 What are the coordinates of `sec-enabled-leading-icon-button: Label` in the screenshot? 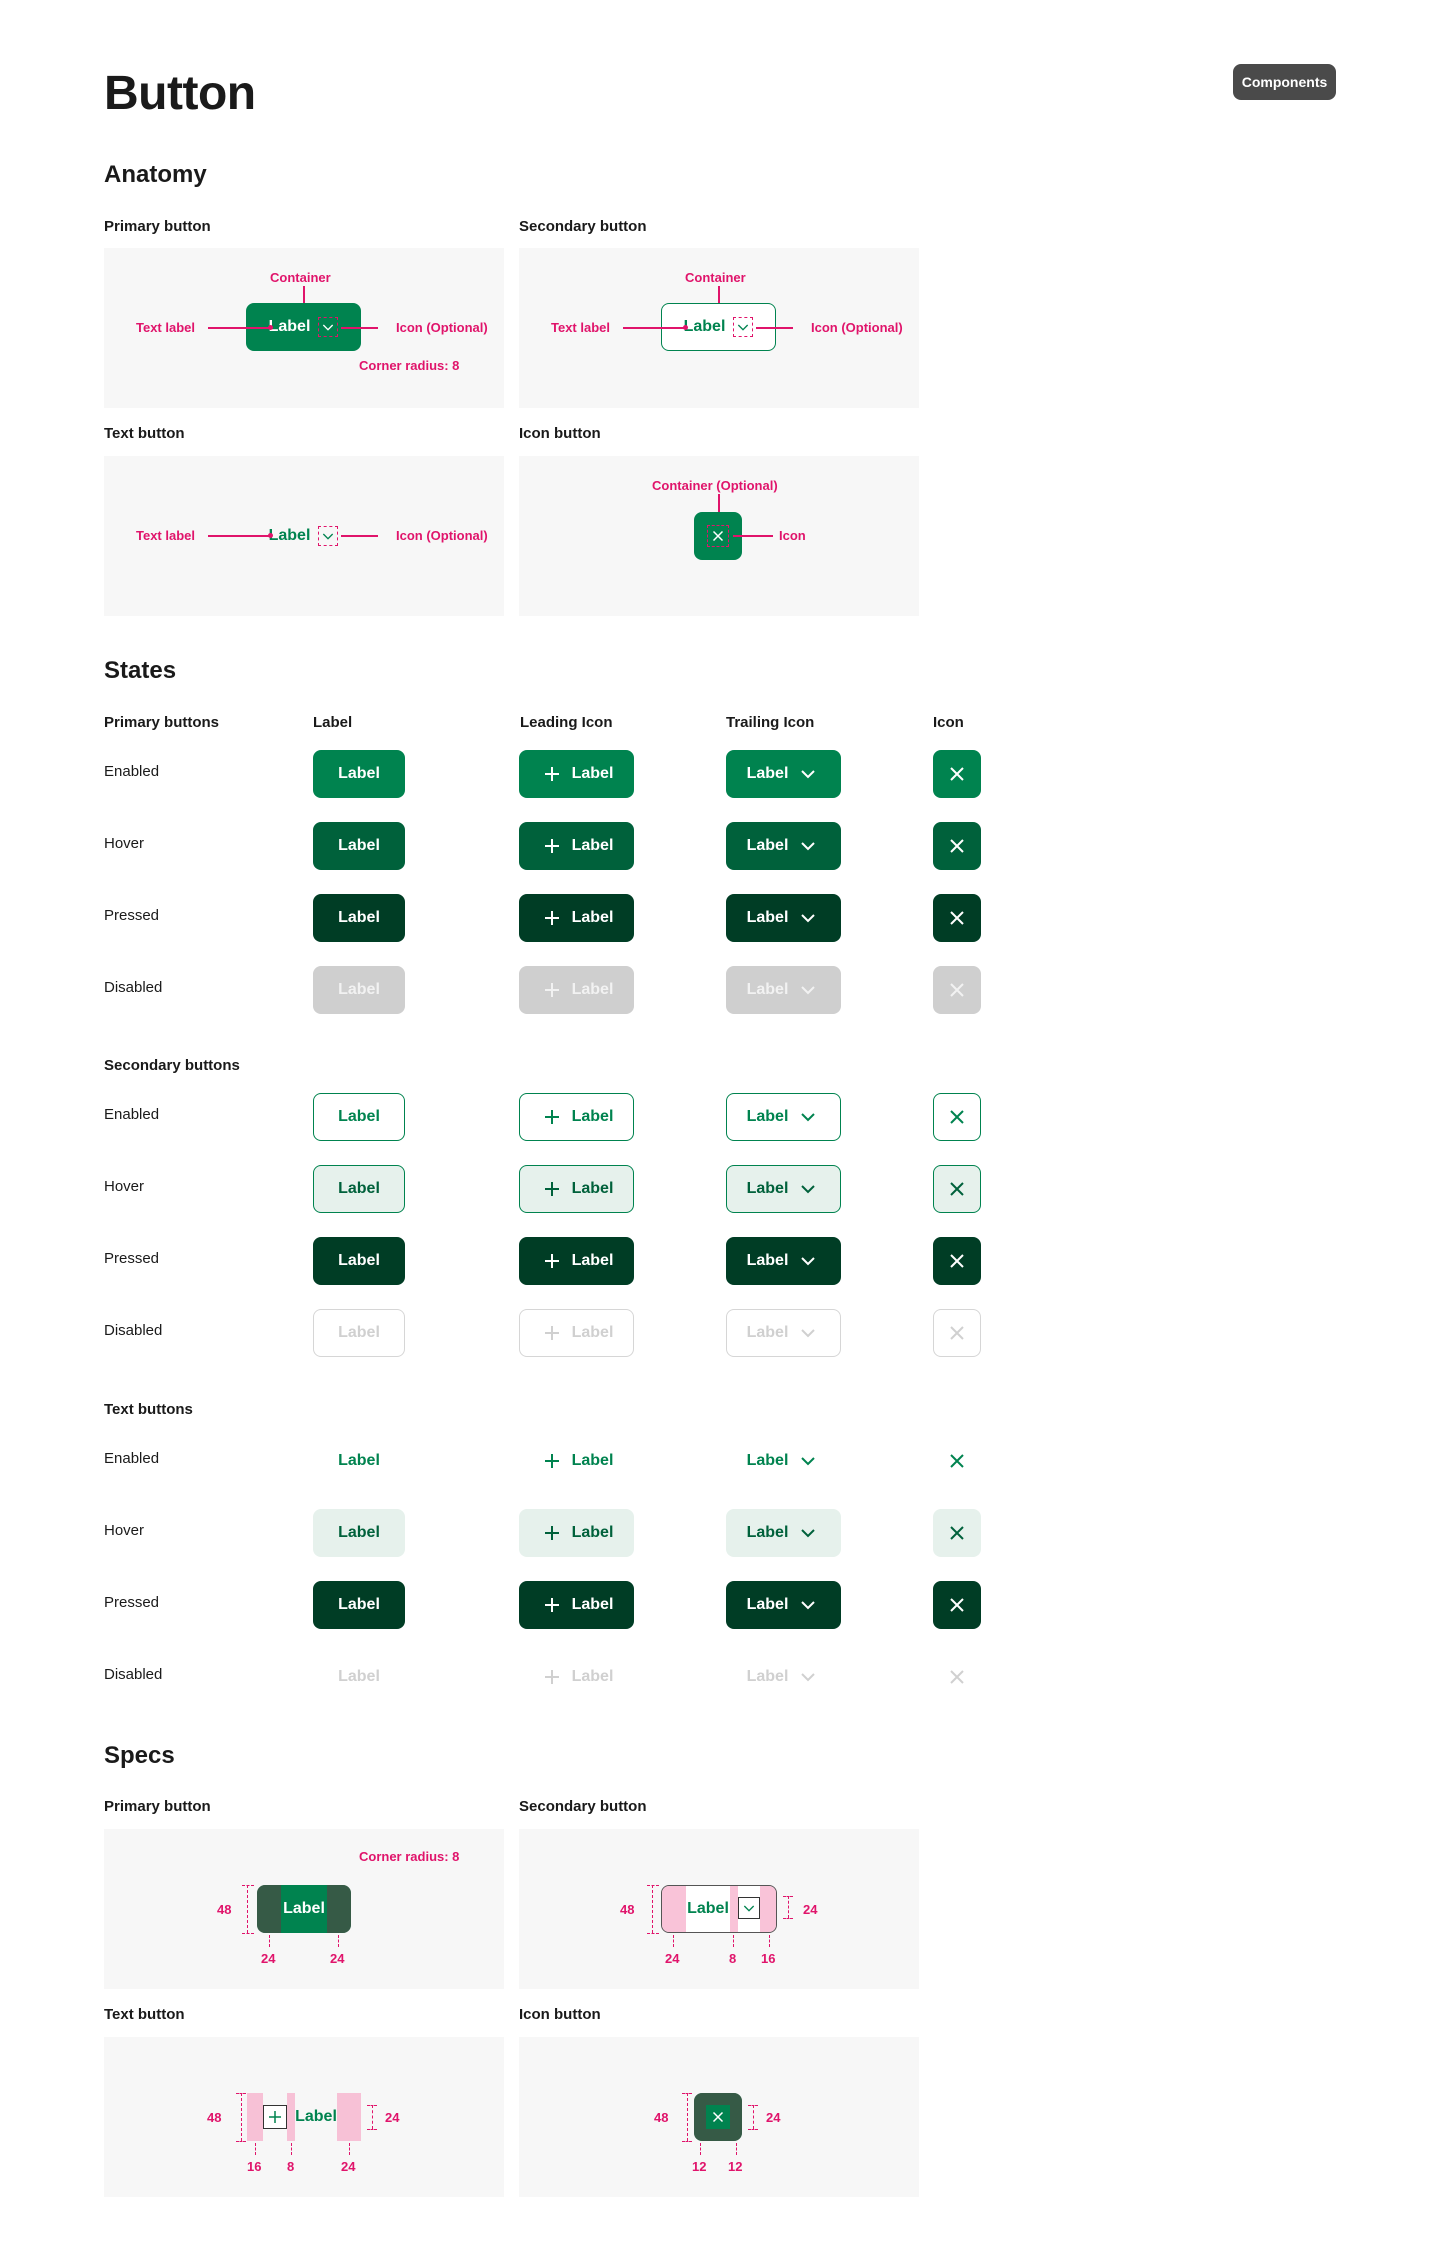 It's located at (576, 1117).